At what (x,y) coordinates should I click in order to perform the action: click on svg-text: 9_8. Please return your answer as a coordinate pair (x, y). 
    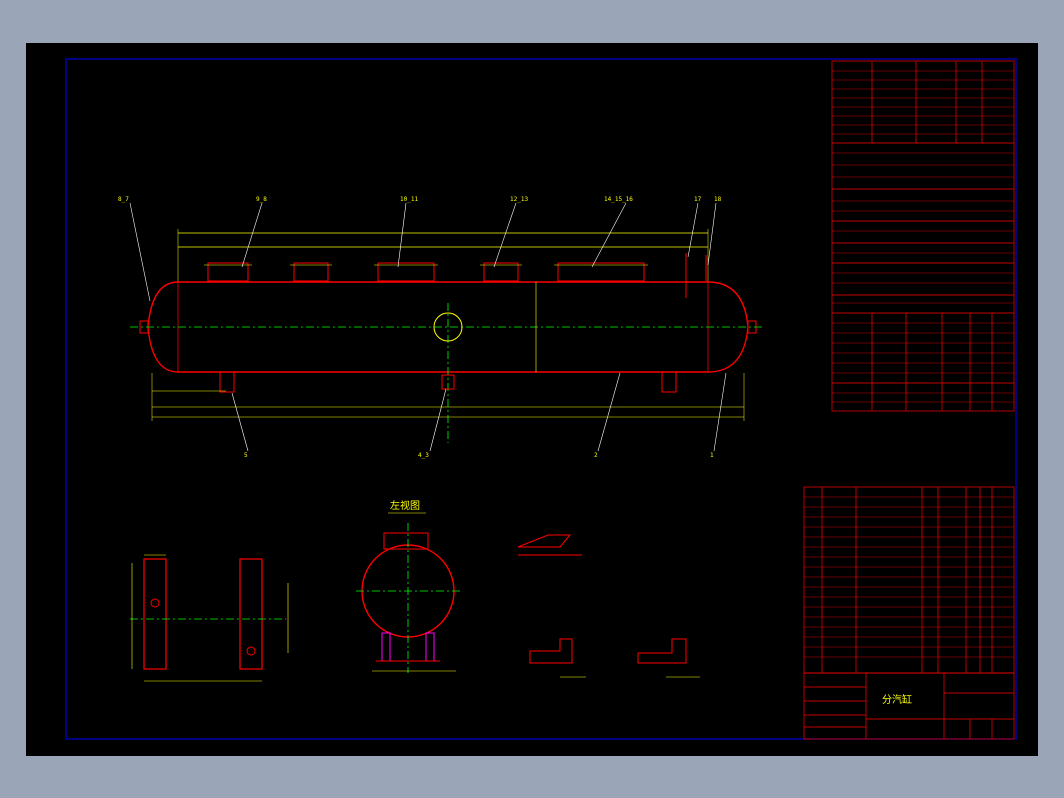
    Looking at the image, I should click on (261, 199).